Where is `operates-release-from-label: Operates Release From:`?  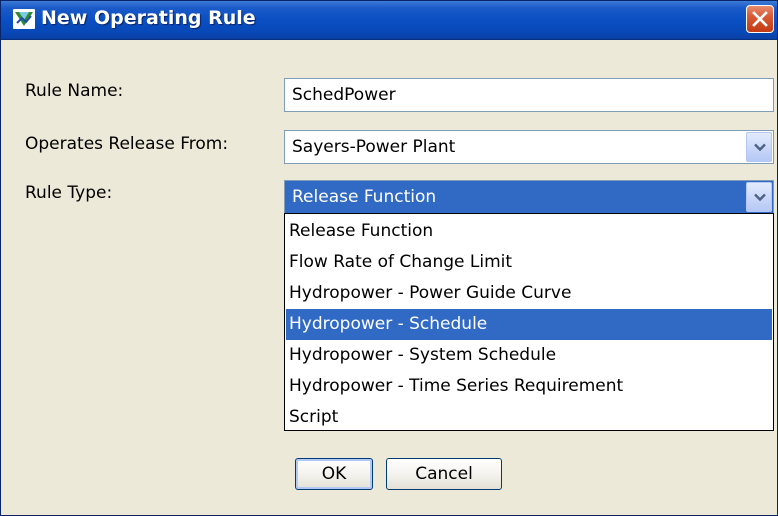
operates-release-from-label: Operates Release From: is located at coordinates (127, 144).